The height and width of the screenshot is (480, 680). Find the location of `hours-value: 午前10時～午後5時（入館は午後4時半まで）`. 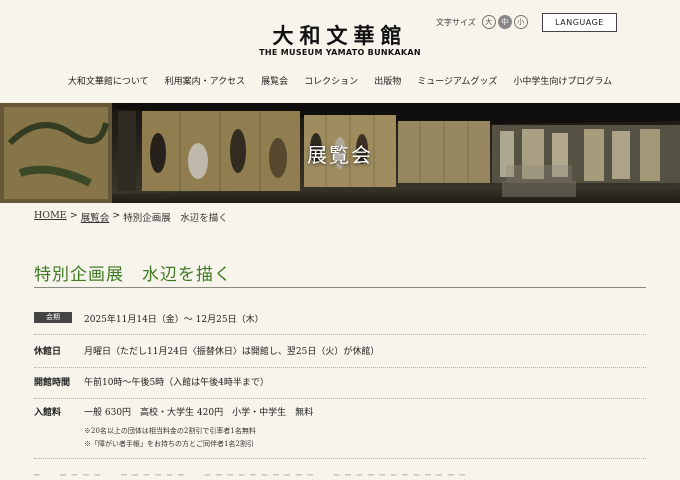

hours-value: 午前10時～午後5時（入館は午後4時半まで） is located at coordinates (176, 383).